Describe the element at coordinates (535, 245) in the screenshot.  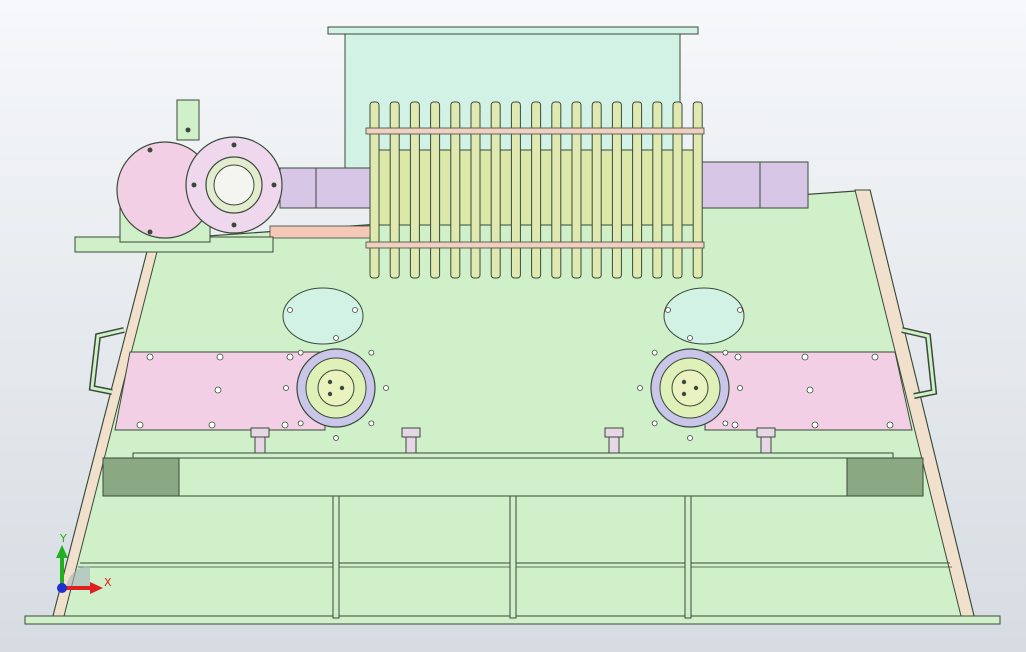
I see `rotor-rod-bottom` at that location.